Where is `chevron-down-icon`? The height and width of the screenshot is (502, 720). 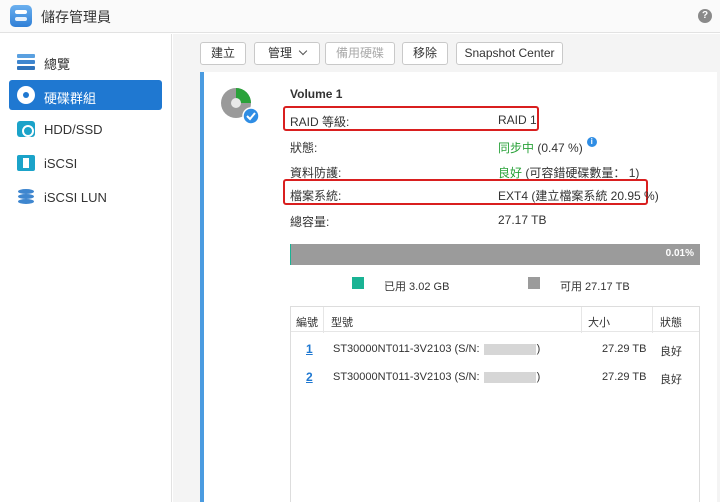 chevron-down-icon is located at coordinates (303, 51).